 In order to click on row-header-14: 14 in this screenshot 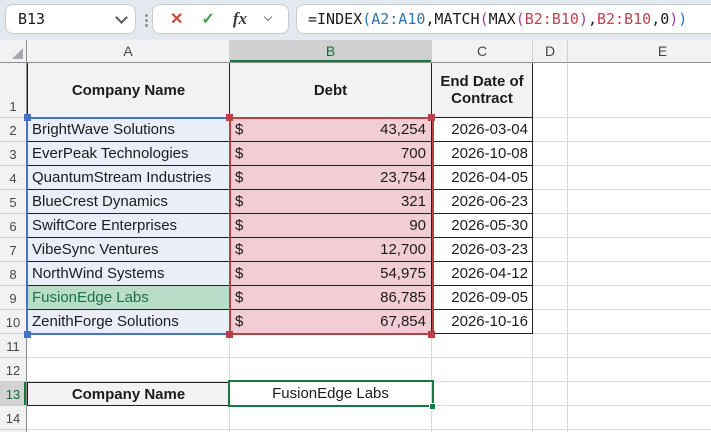, I will do `click(13, 418)`.